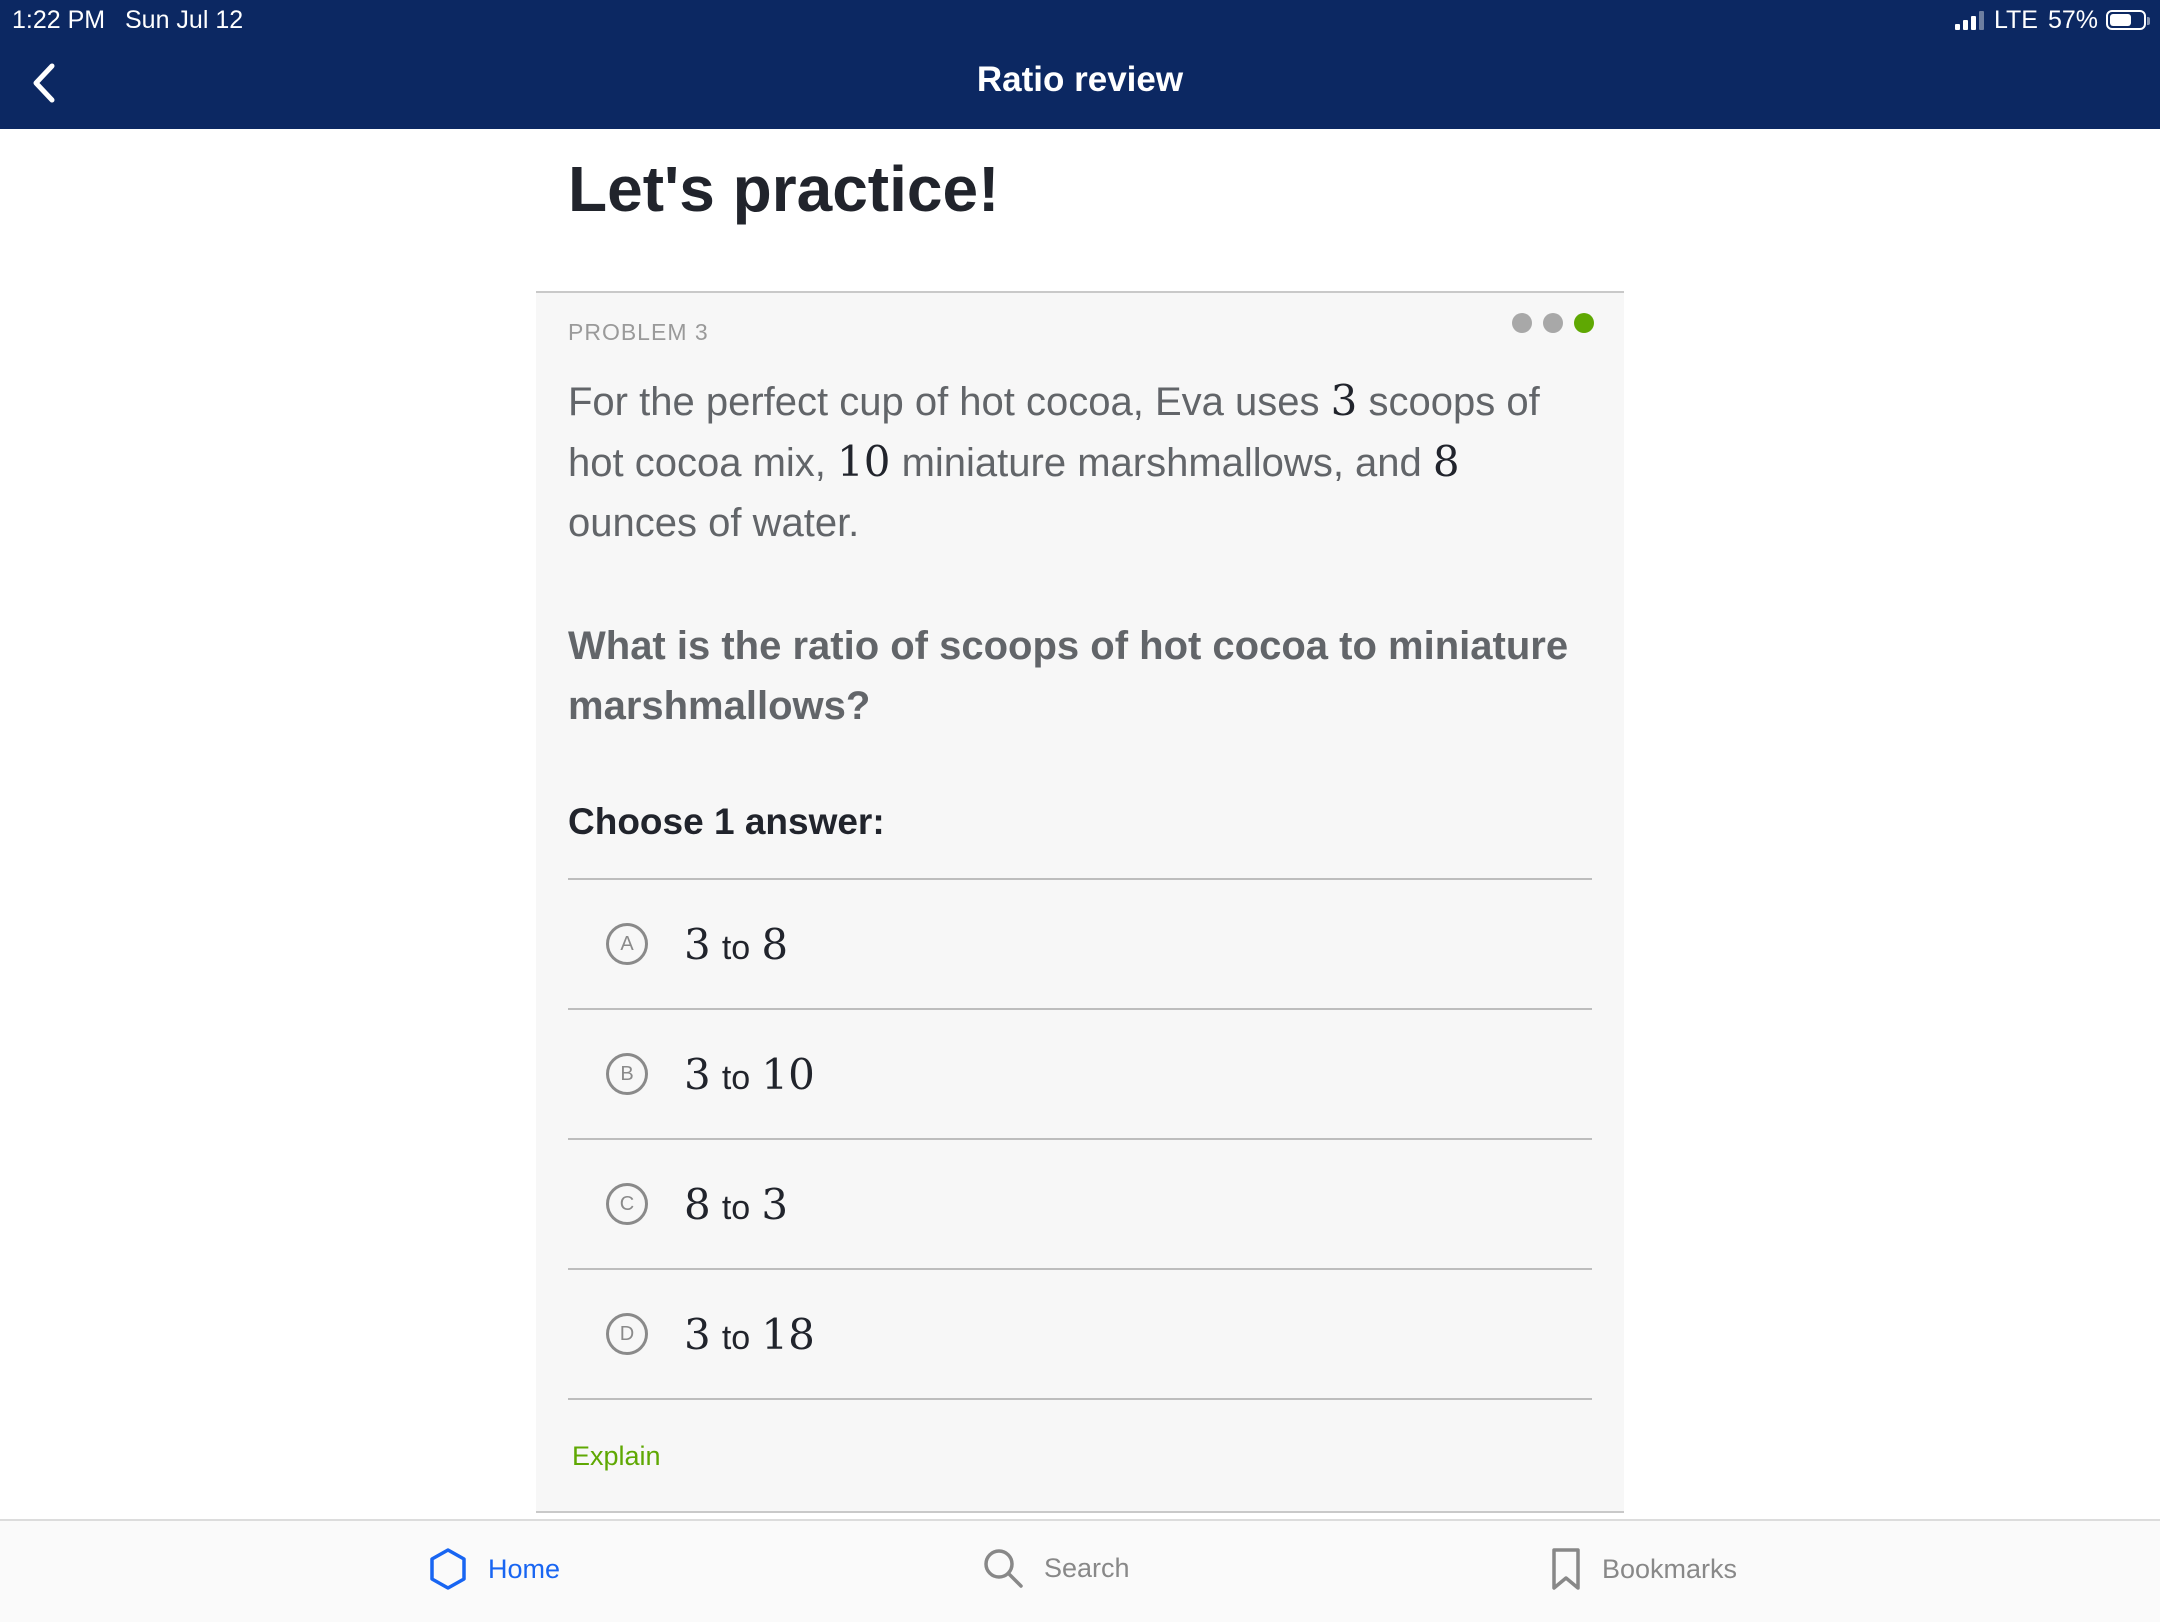 The width and height of the screenshot is (2160, 1622). I want to click on tab-search-label: Search, so click(1087, 1567).